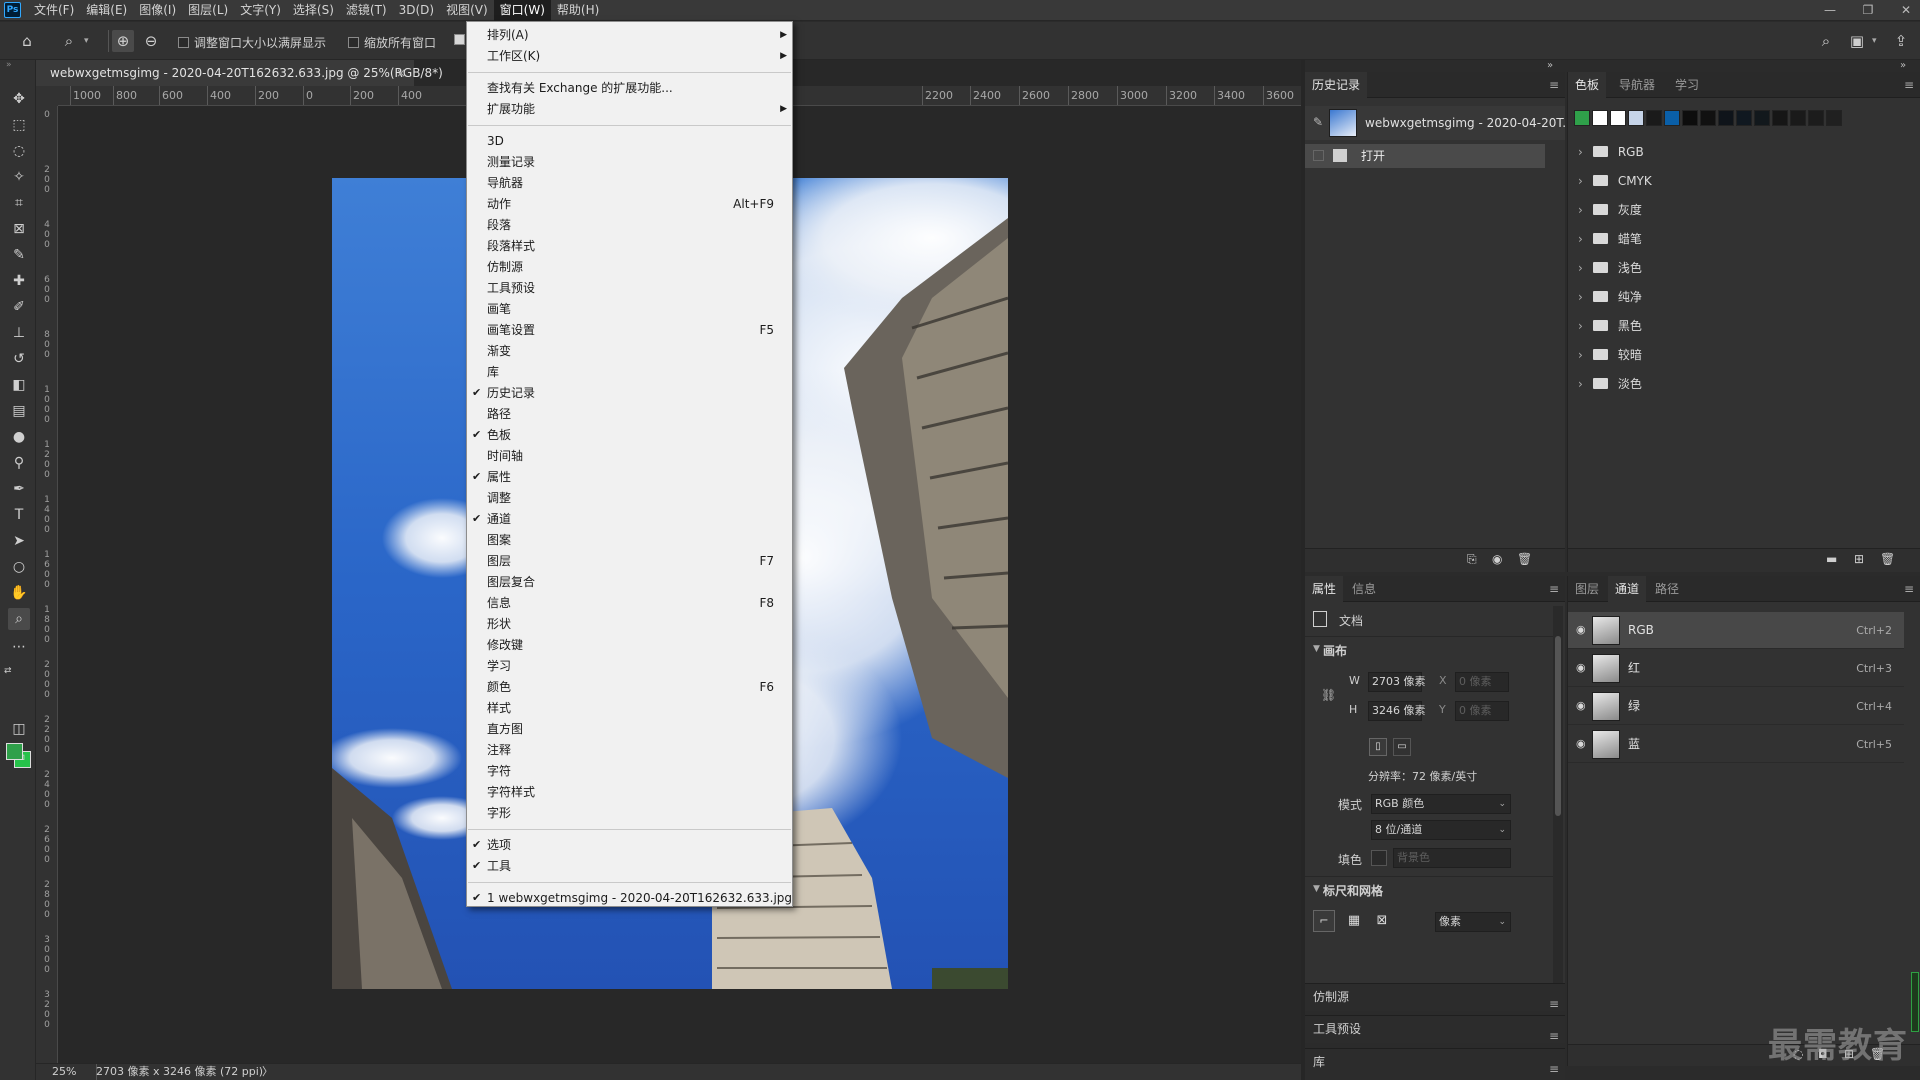 This screenshot has width=1920, height=1080. Describe the element at coordinates (1335, 650) in the screenshot. I see `canvas-section-title: 画布` at that location.